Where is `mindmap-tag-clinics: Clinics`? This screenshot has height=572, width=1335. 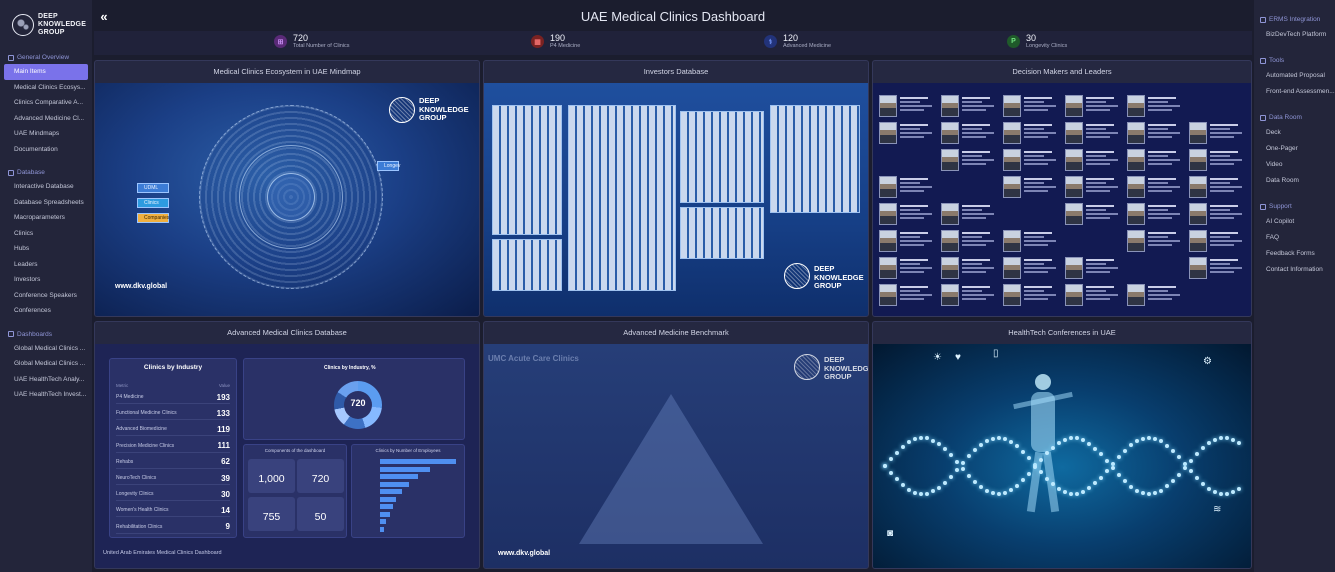
mindmap-tag-clinics: Clinics is located at coordinates (153, 203).